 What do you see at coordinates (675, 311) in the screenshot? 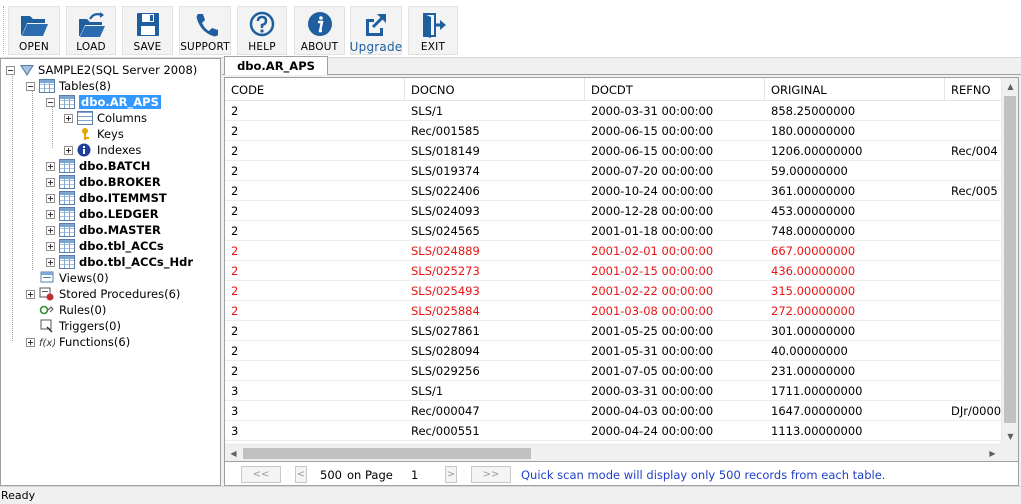
I see `table-cell: 2001-03-08 00:00:00` at bounding box center [675, 311].